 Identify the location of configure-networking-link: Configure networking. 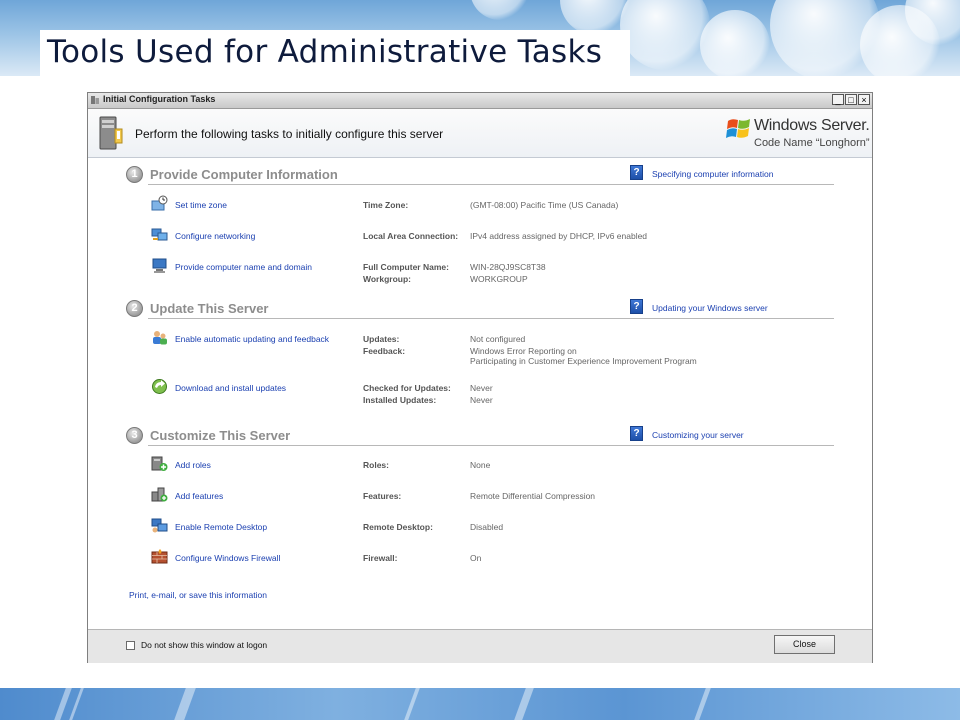
(215, 236).